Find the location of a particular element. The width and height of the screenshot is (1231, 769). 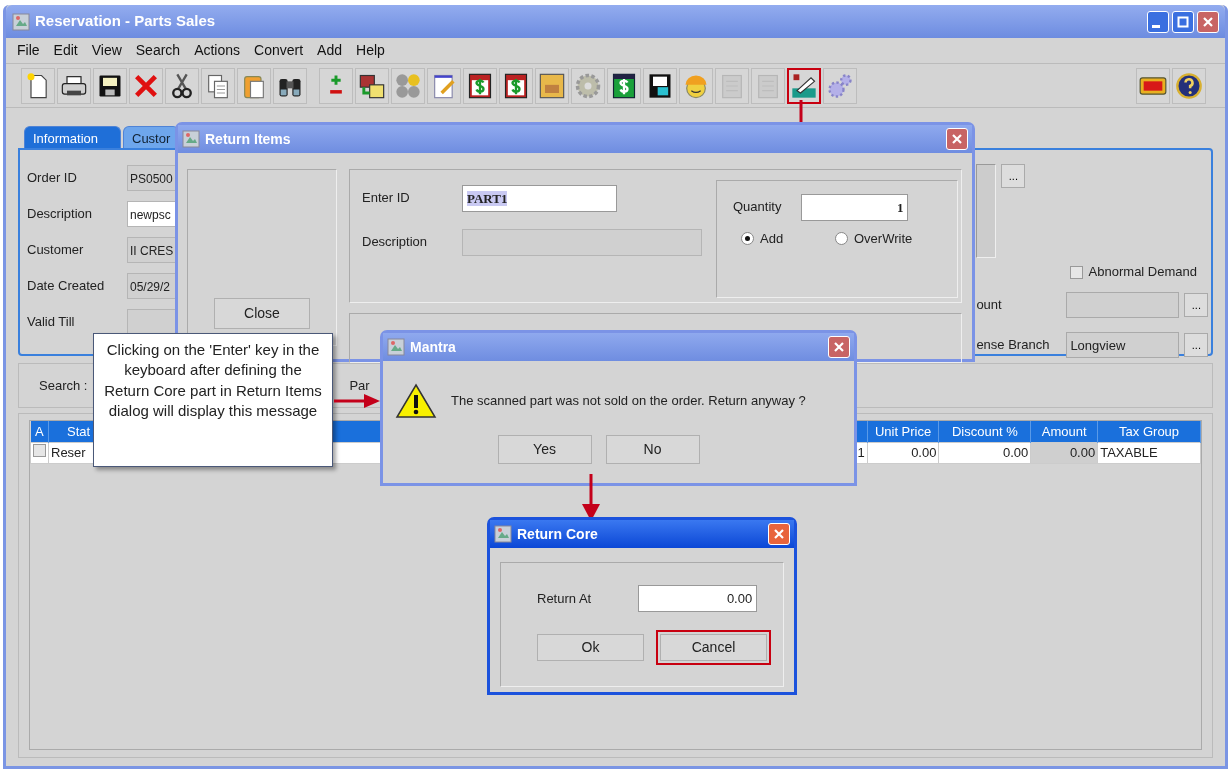

table-cell: TAXABLE is located at coordinates (1149, 452).